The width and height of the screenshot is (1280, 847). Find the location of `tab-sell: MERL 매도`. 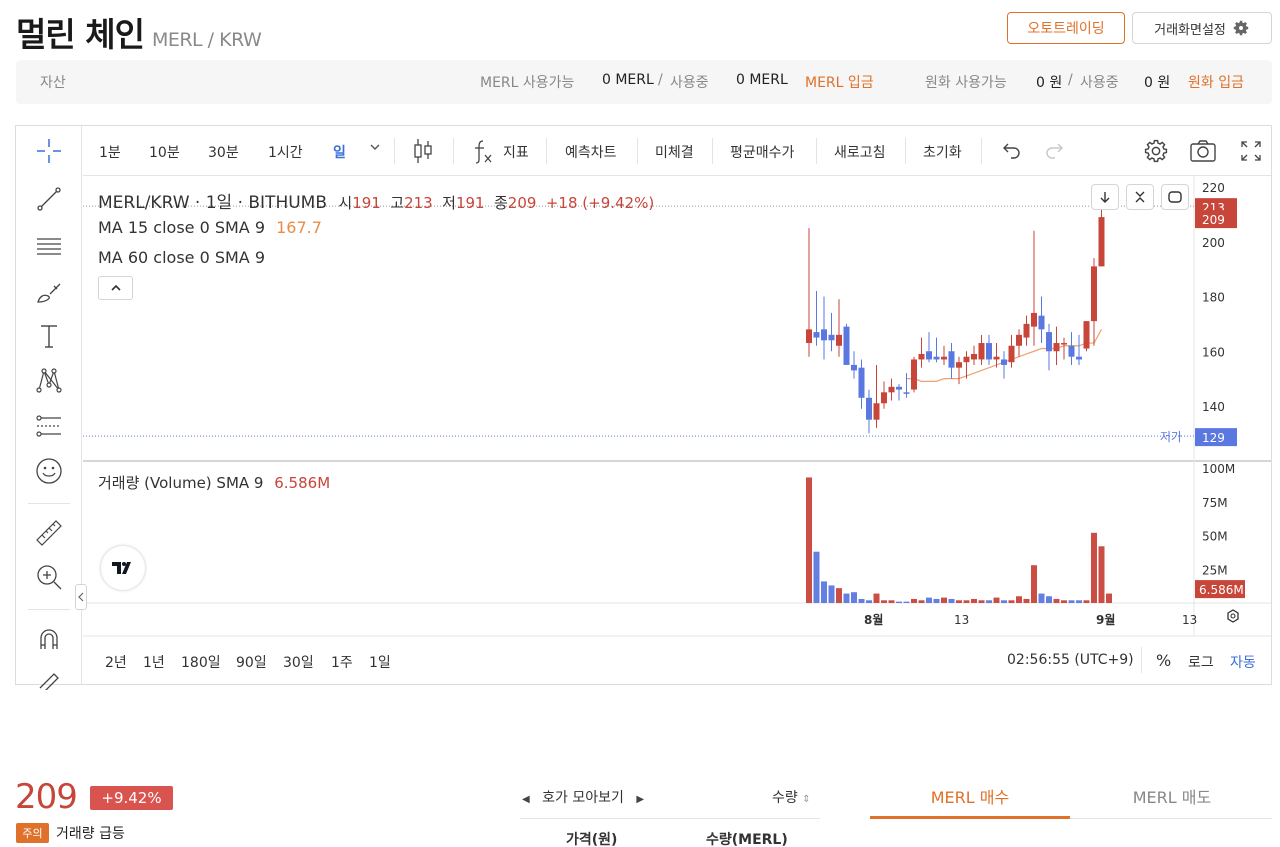

tab-sell: MERL 매도 is located at coordinates (1172, 796).